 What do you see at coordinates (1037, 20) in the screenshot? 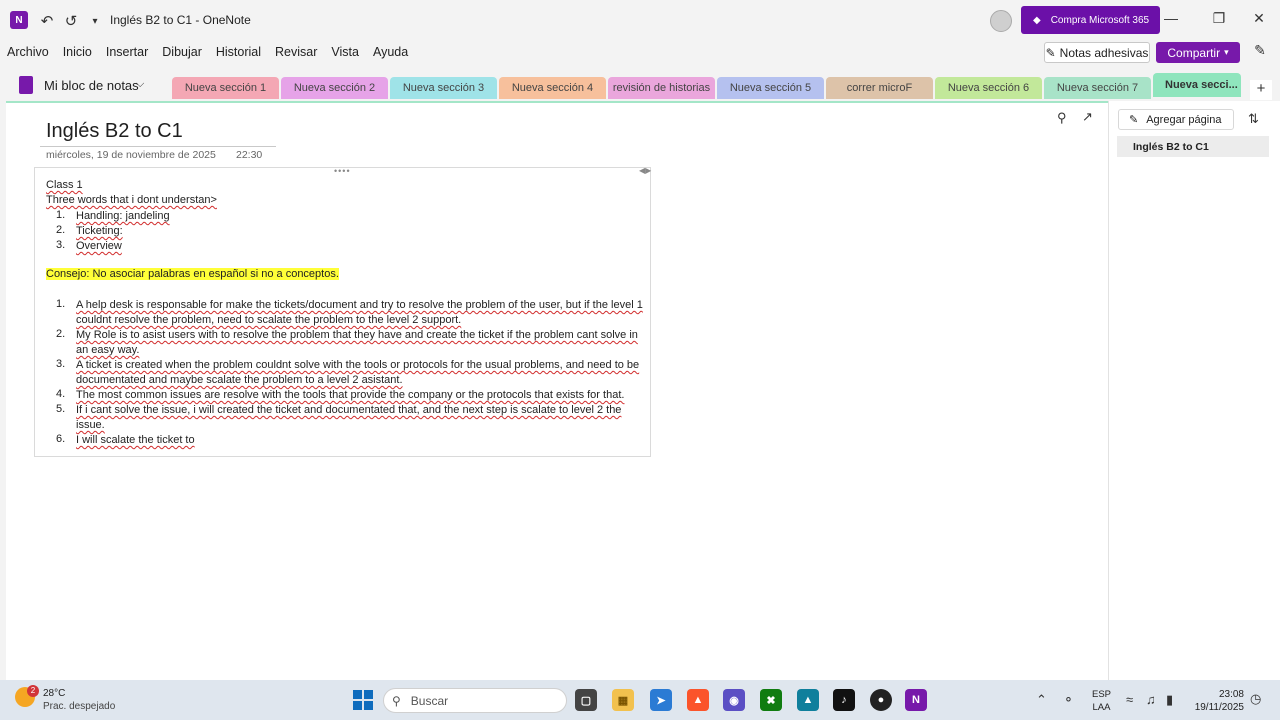
I see `diamond-icon: ◆` at bounding box center [1037, 20].